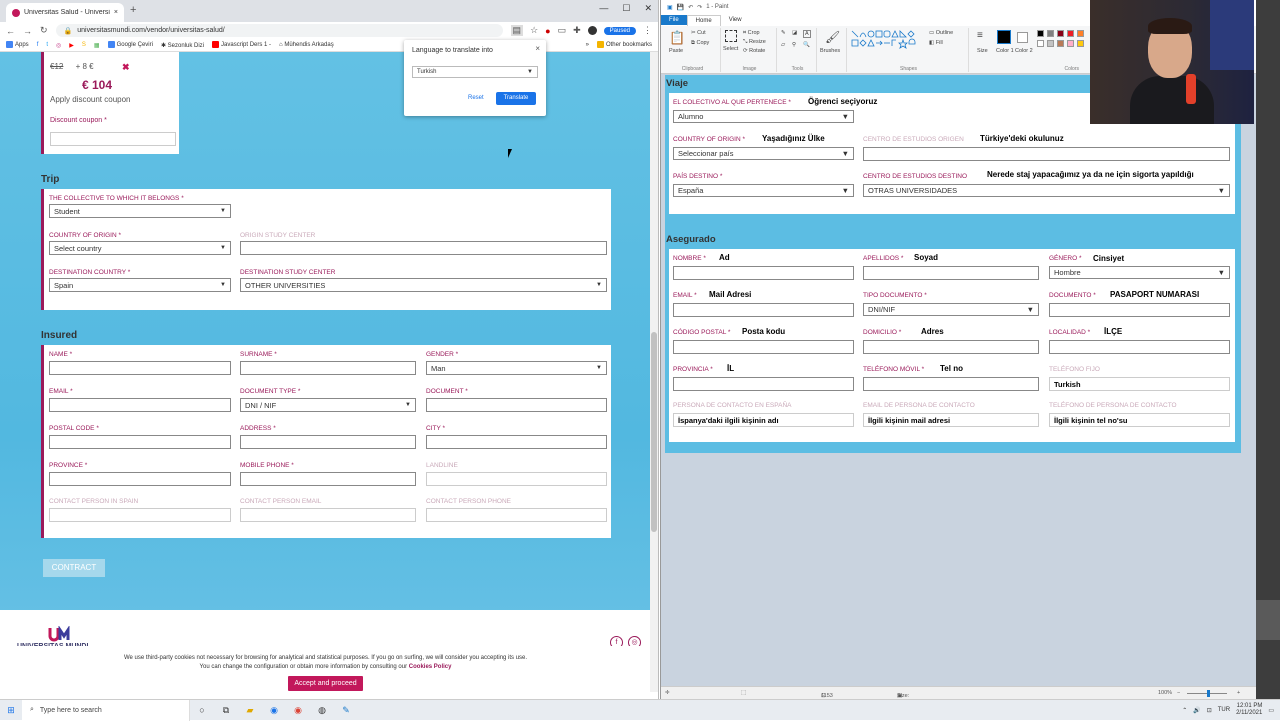 The width and height of the screenshot is (1280, 721). Describe the element at coordinates (476, 98) in the screenshot. I see `reset-button: Reset` at that location.